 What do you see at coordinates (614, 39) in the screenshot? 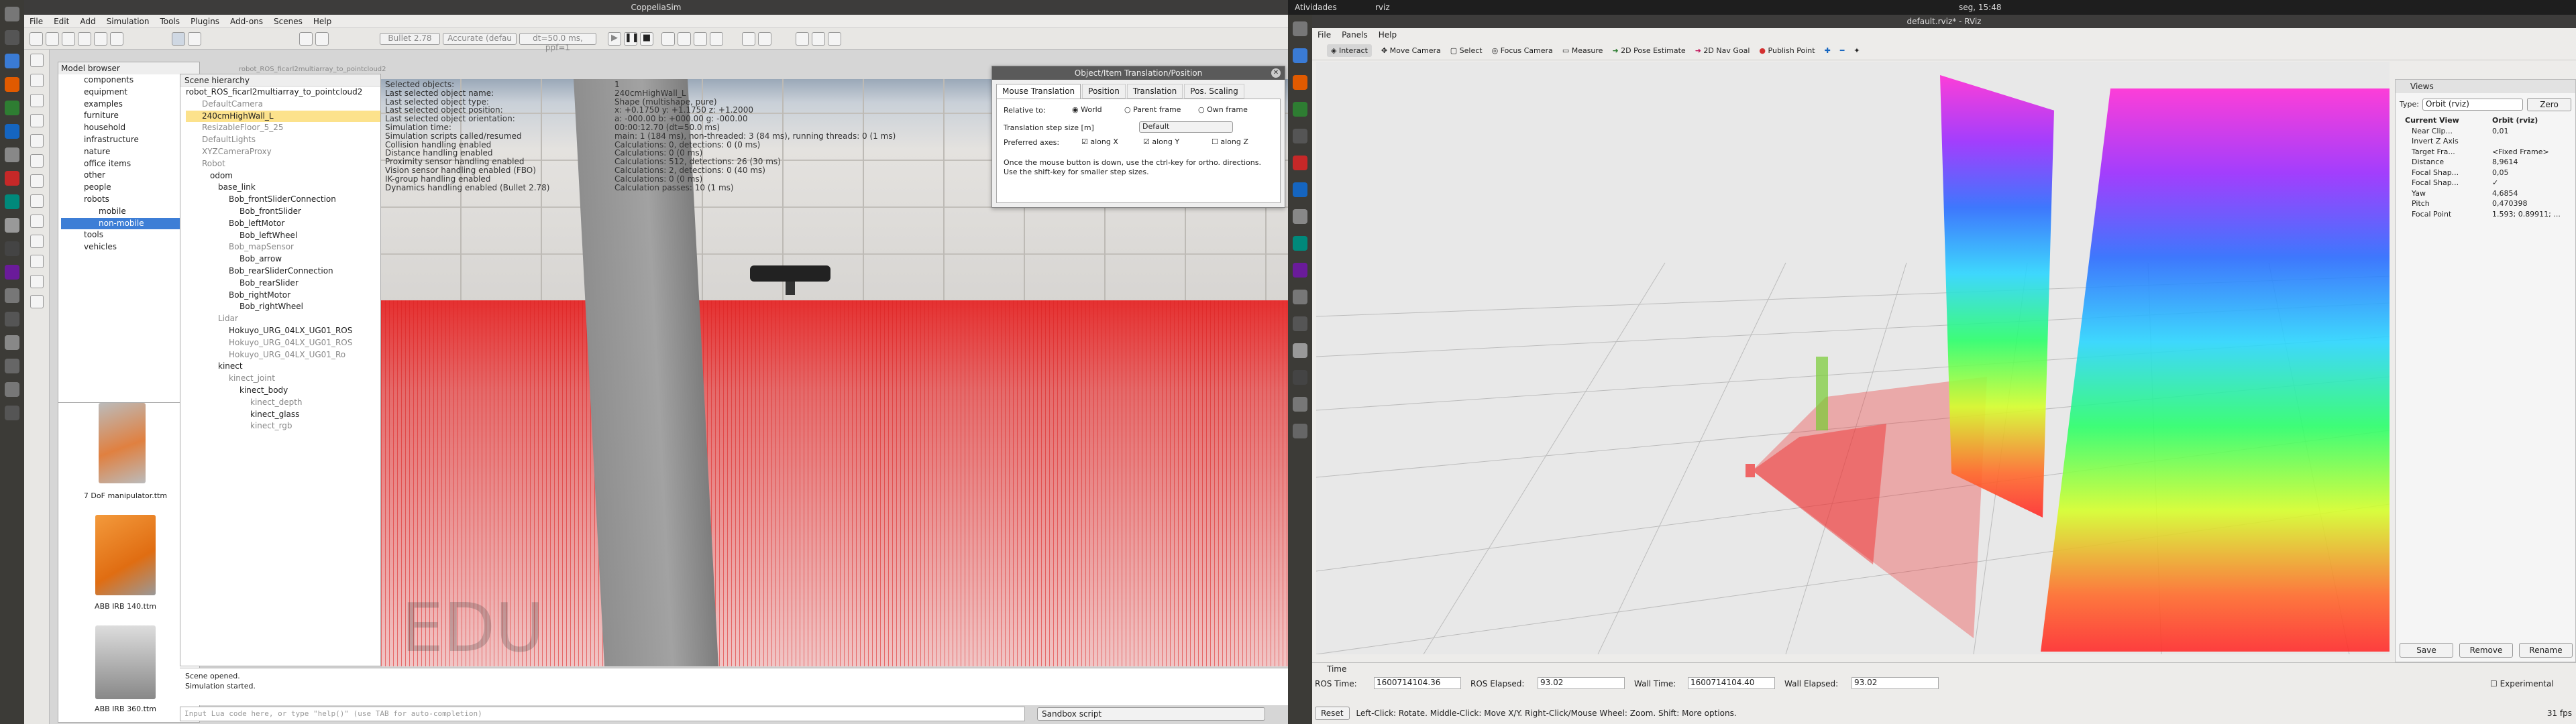
I see `start-simulation-button: ▶` at bounding box center [614, 39].